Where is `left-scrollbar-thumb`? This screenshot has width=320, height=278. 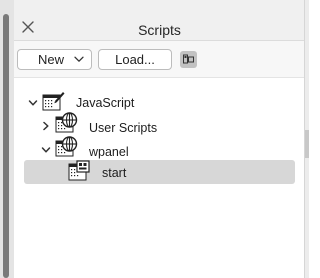
left-scrollbar-thumb is located at coordinates (6, 146).